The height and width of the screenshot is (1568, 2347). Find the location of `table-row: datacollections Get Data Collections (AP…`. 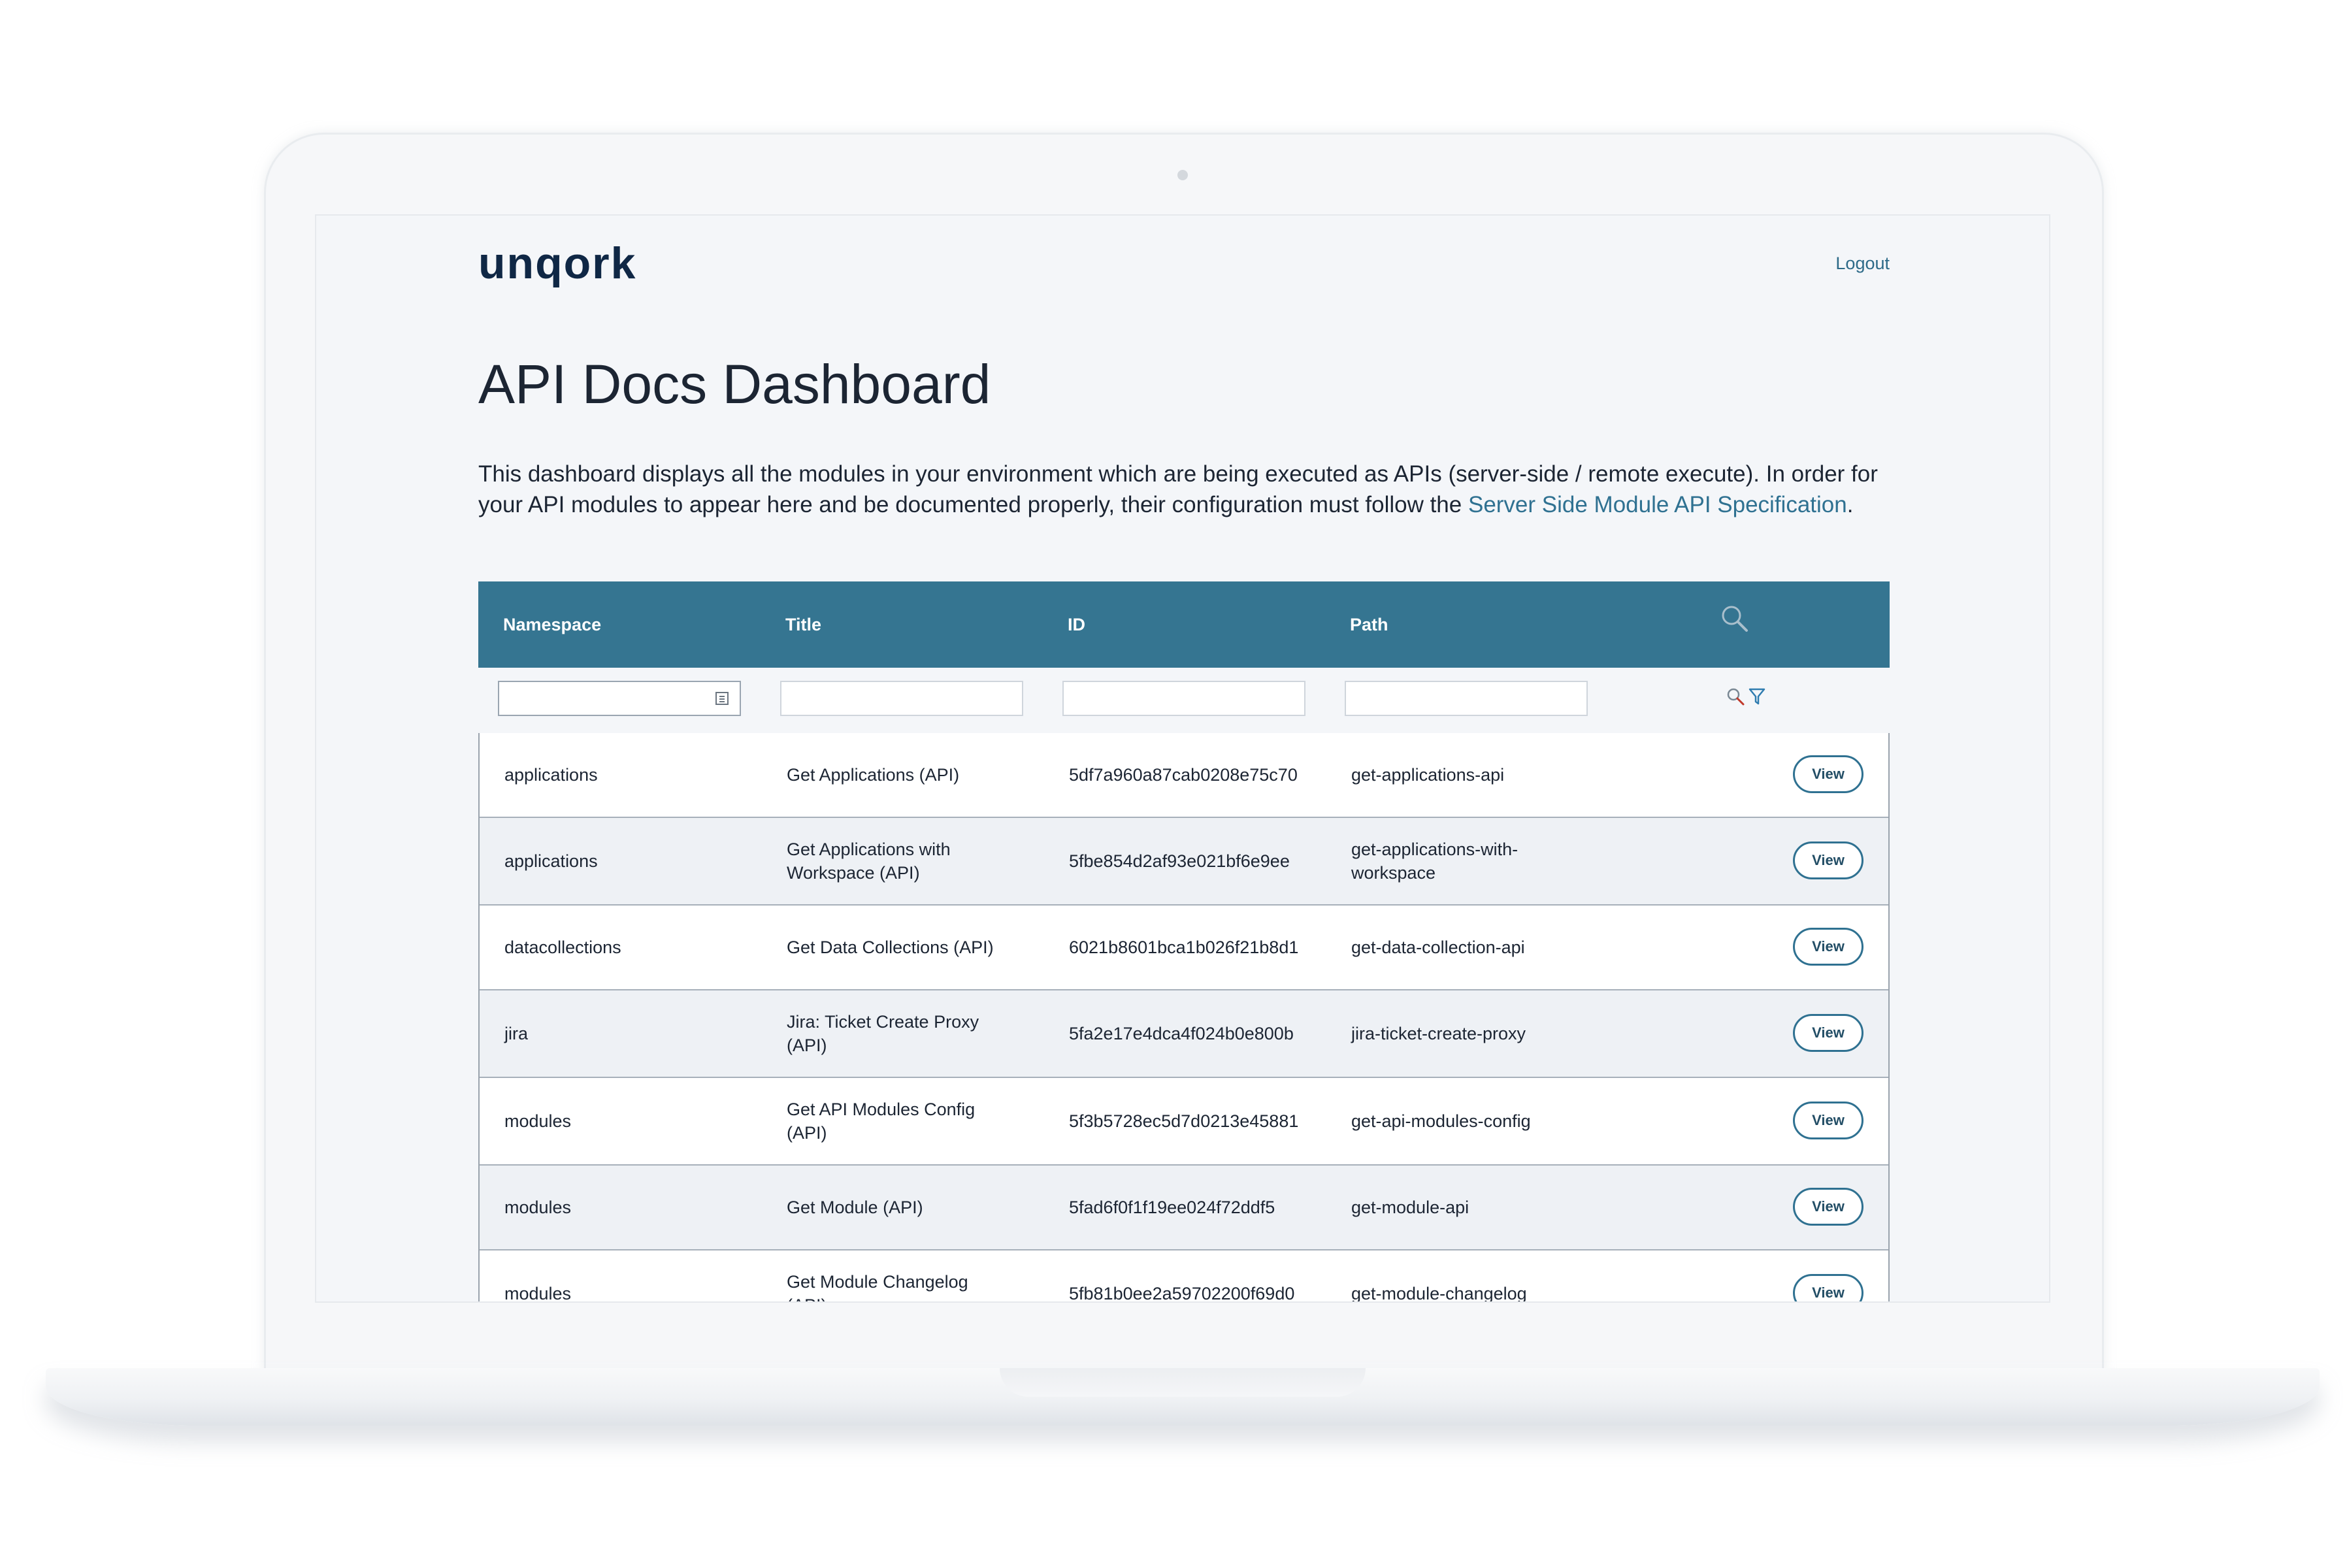

table-row: datacollections Get Data Collections (AP… is located at coordinates (1184, 948).